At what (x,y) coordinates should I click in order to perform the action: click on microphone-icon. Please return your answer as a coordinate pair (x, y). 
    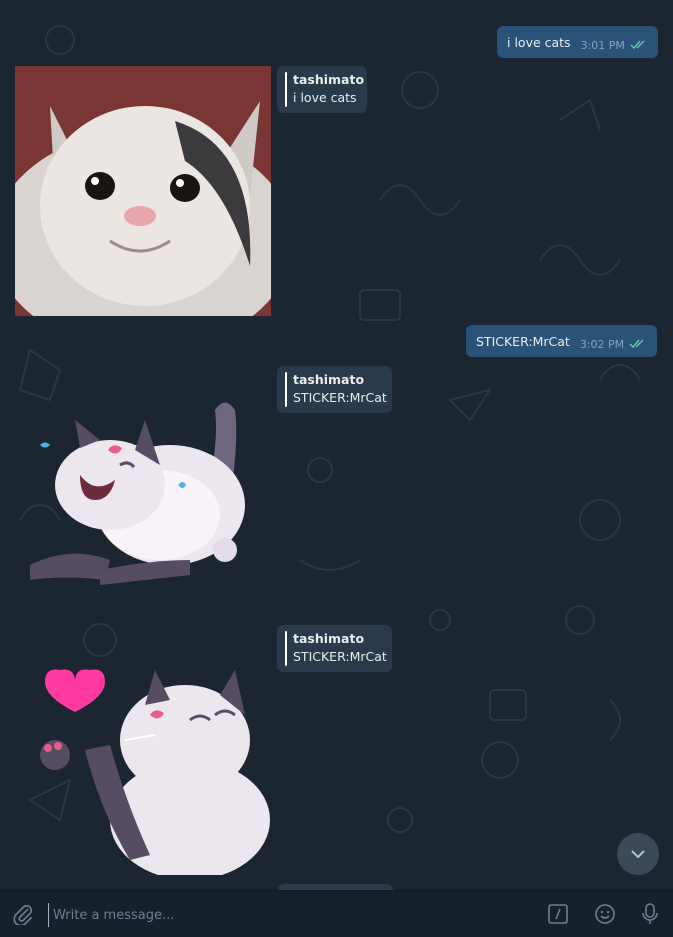
    Looking at the image, I should click on (650, 914).